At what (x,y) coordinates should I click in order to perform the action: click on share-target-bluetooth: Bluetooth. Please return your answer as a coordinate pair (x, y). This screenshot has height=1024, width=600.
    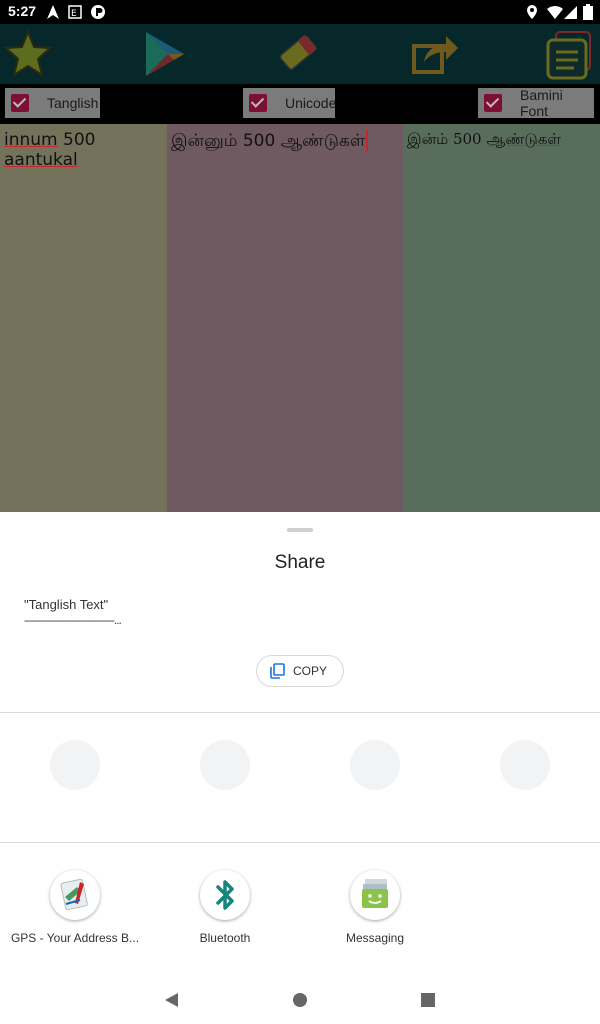
    Looking at the image, I should click on (225, 907).